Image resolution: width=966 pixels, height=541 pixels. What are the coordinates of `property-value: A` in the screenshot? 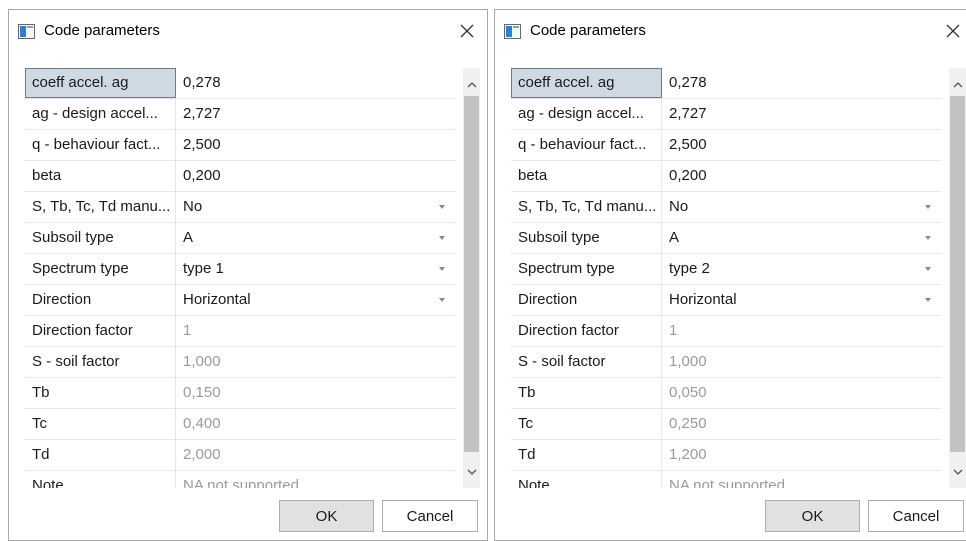 It's located at (674, 237).